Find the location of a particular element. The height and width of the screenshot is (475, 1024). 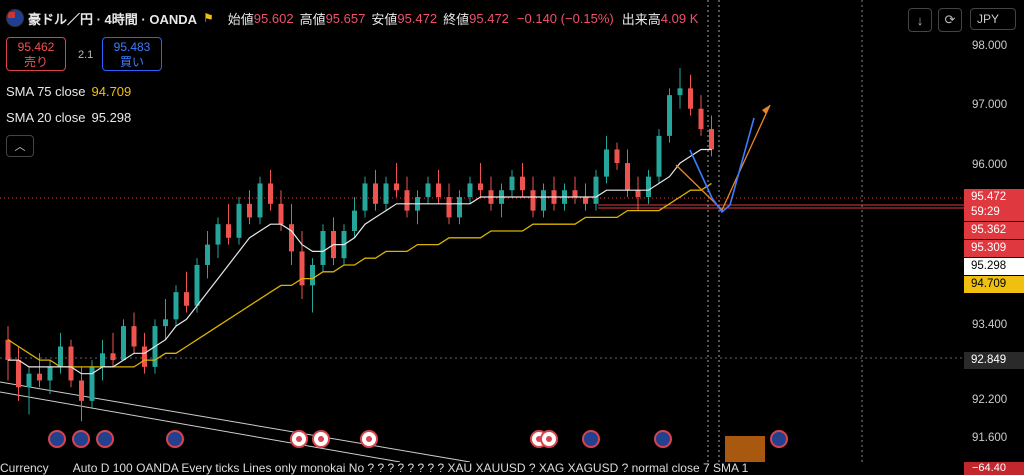

high-label: 高値 is located at coordinates (312, 19).